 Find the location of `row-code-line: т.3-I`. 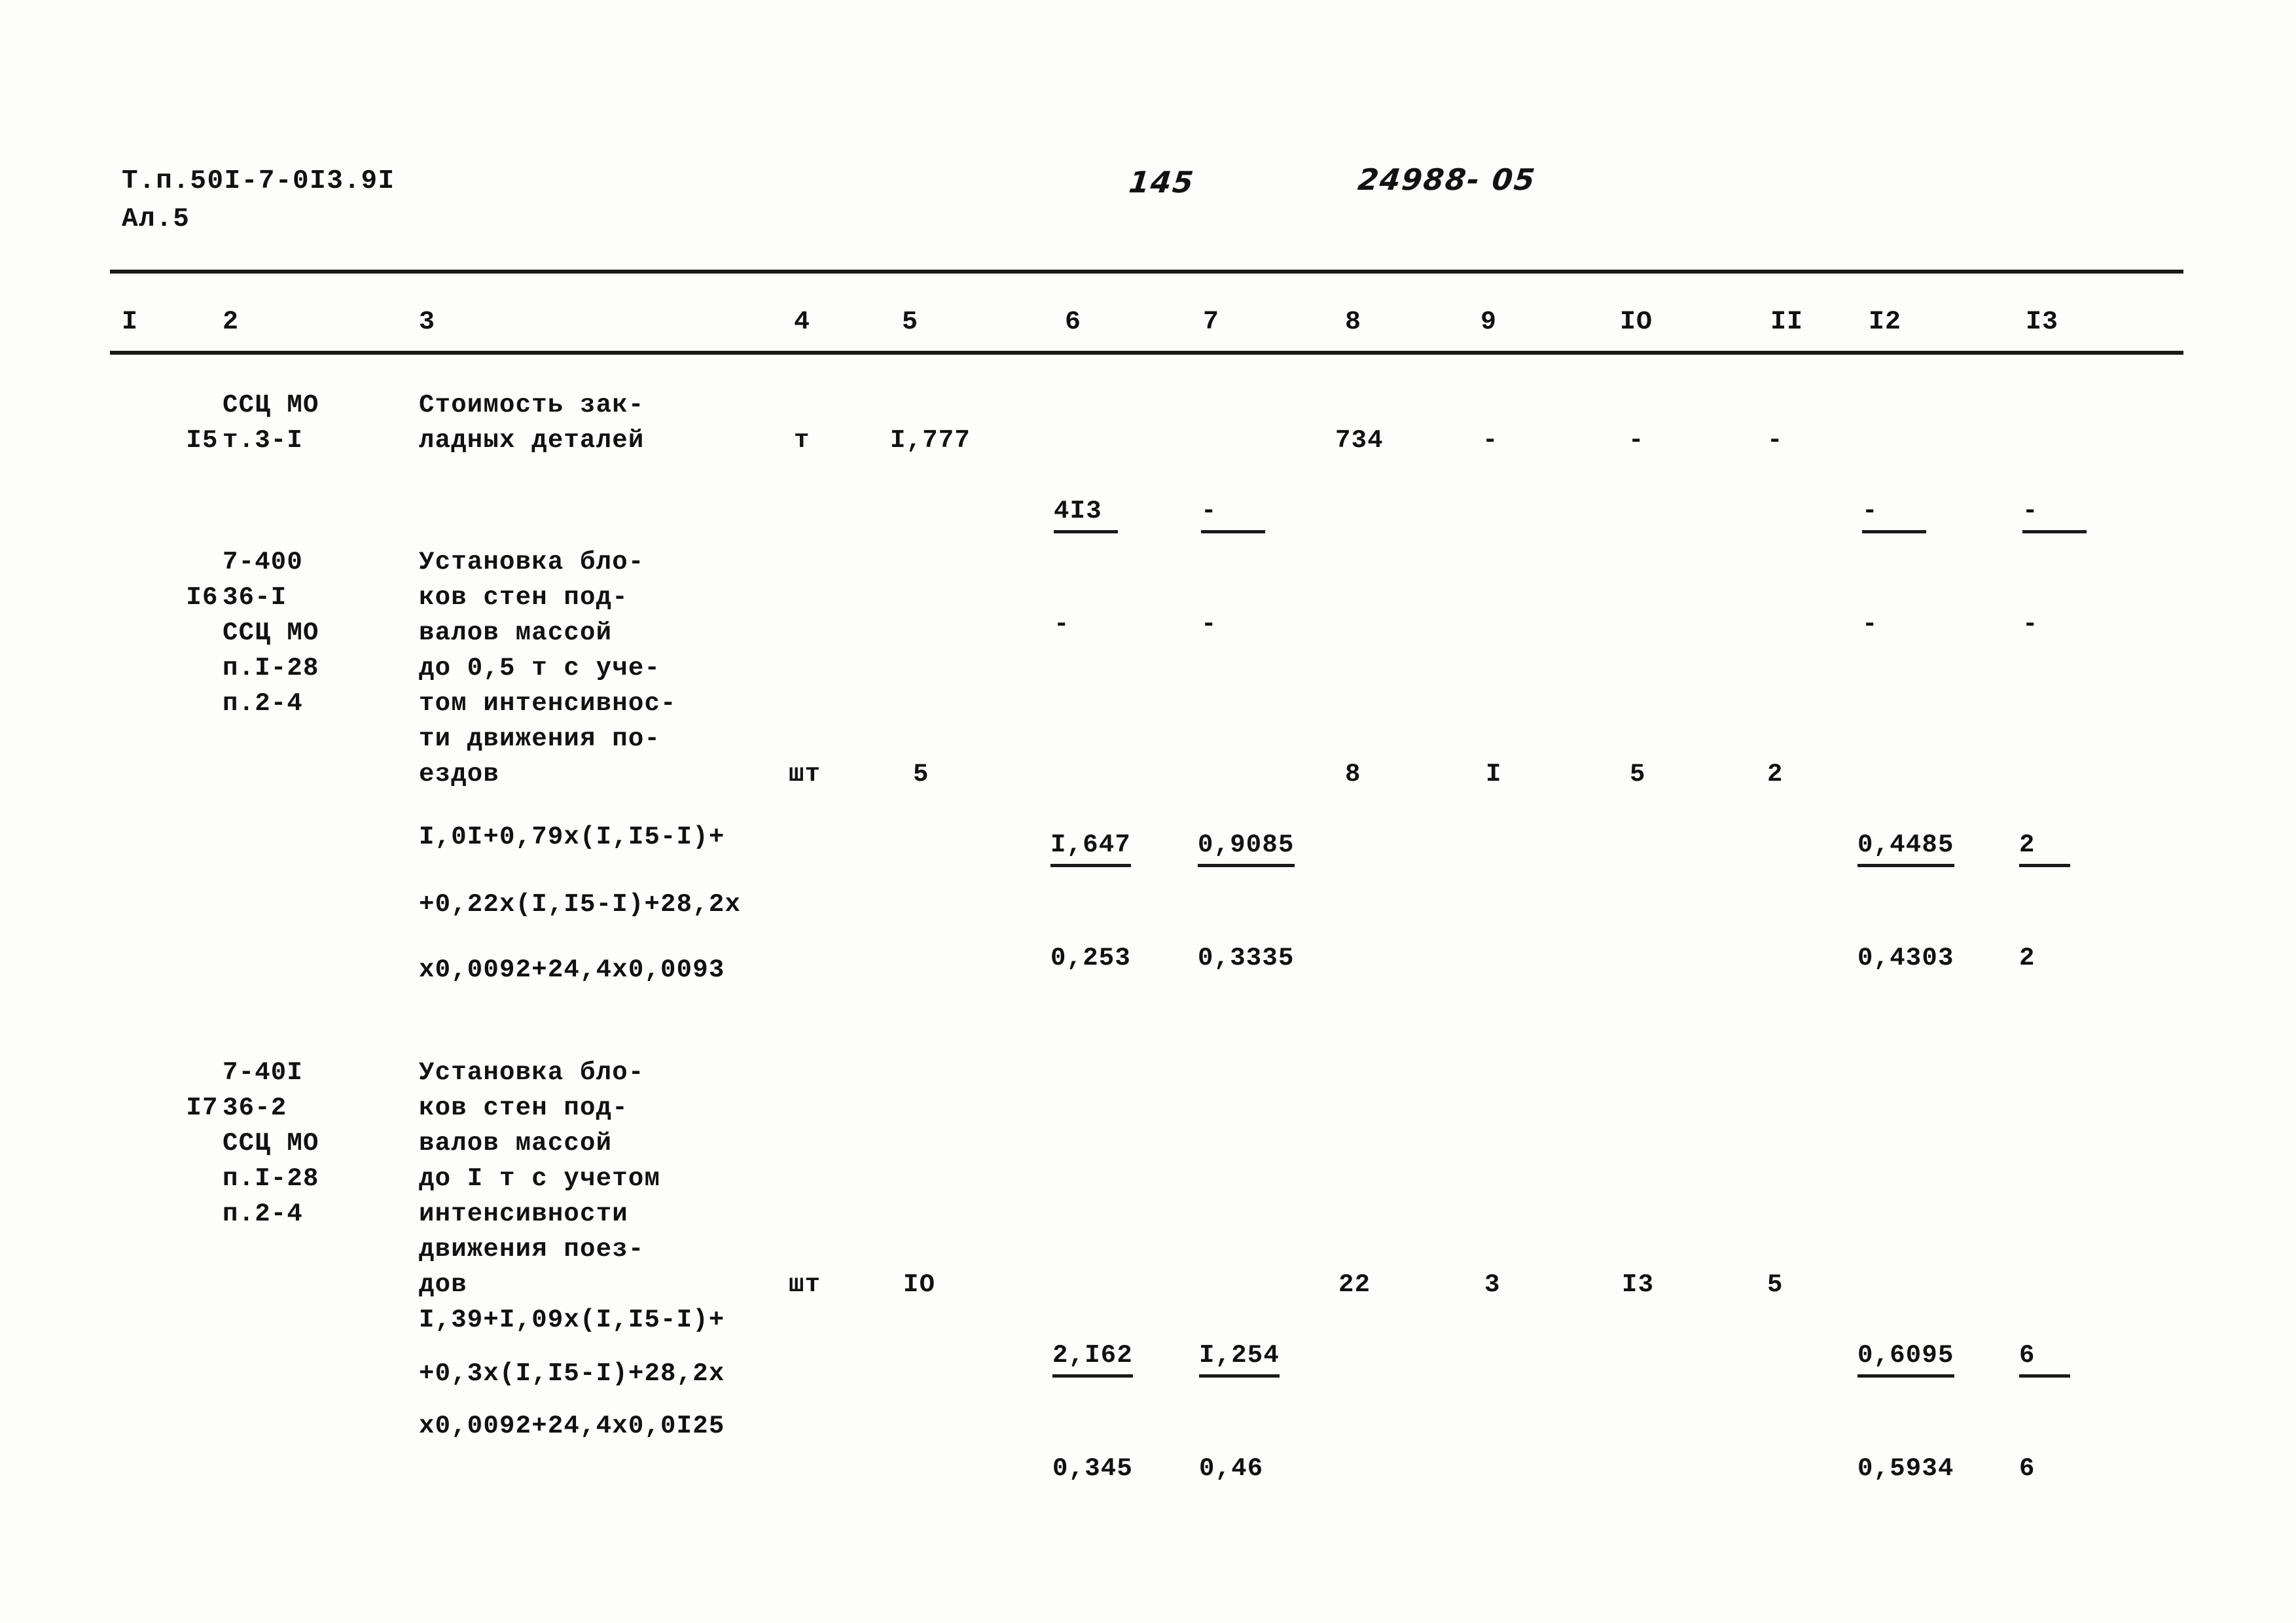

row-code-line: т.3-I is located at coordinates (263, 440).